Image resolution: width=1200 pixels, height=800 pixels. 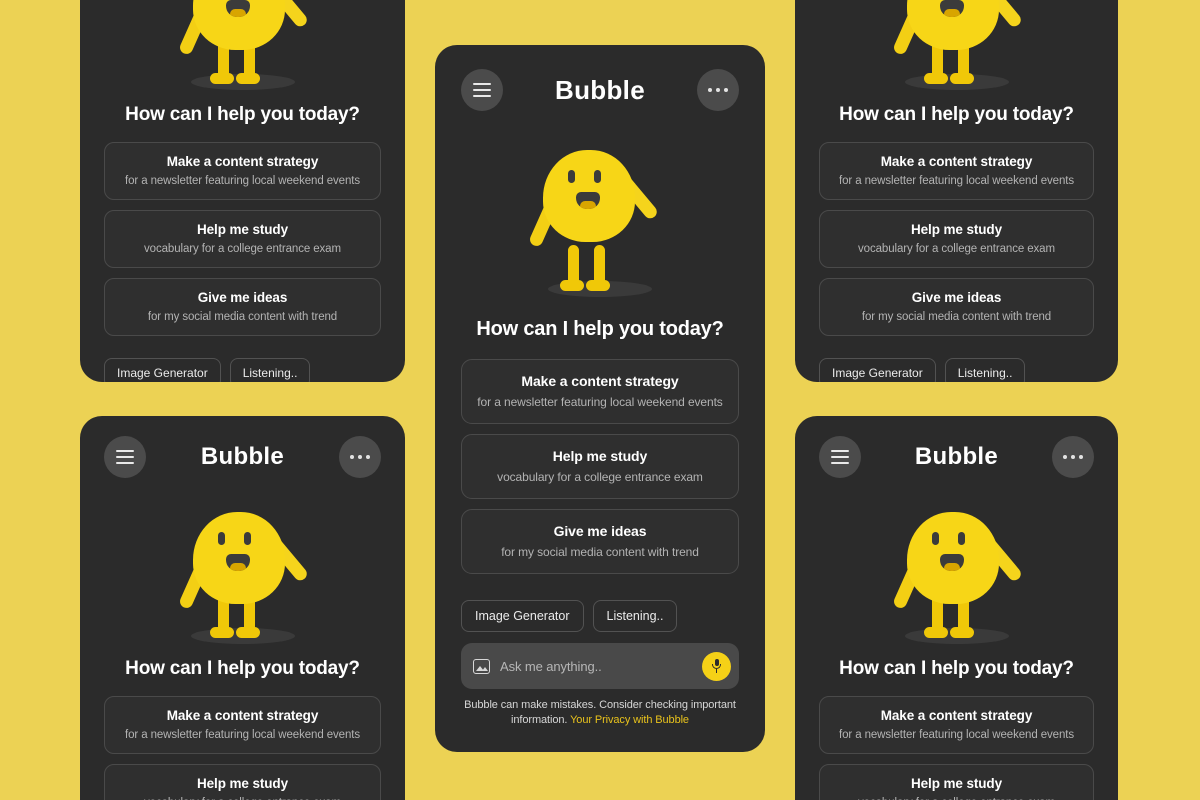 What do you see at coordinates (596, 666) in the screenshot?
I see `search-input: Ask me anything..` at bounding box center [596, 666].